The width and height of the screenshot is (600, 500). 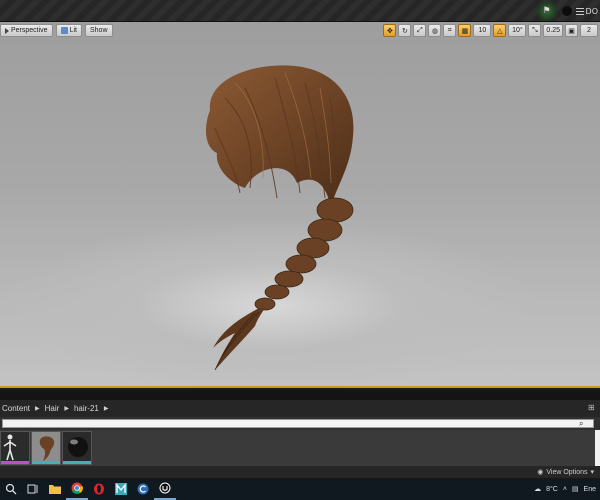 I want to click on maya-icon, so click(x=121, y=489).